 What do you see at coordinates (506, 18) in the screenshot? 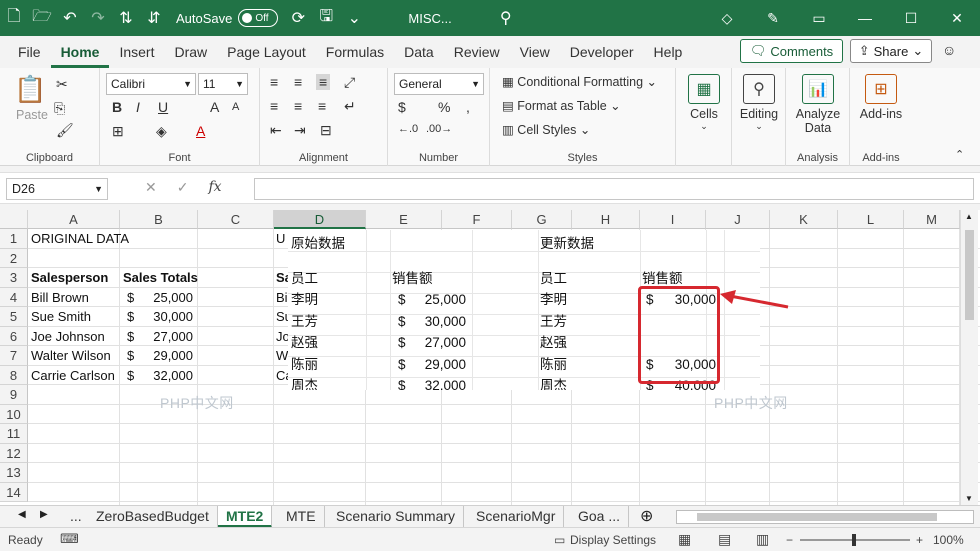
I see `search-icon: ⚲` at bounding box center [506, 18].